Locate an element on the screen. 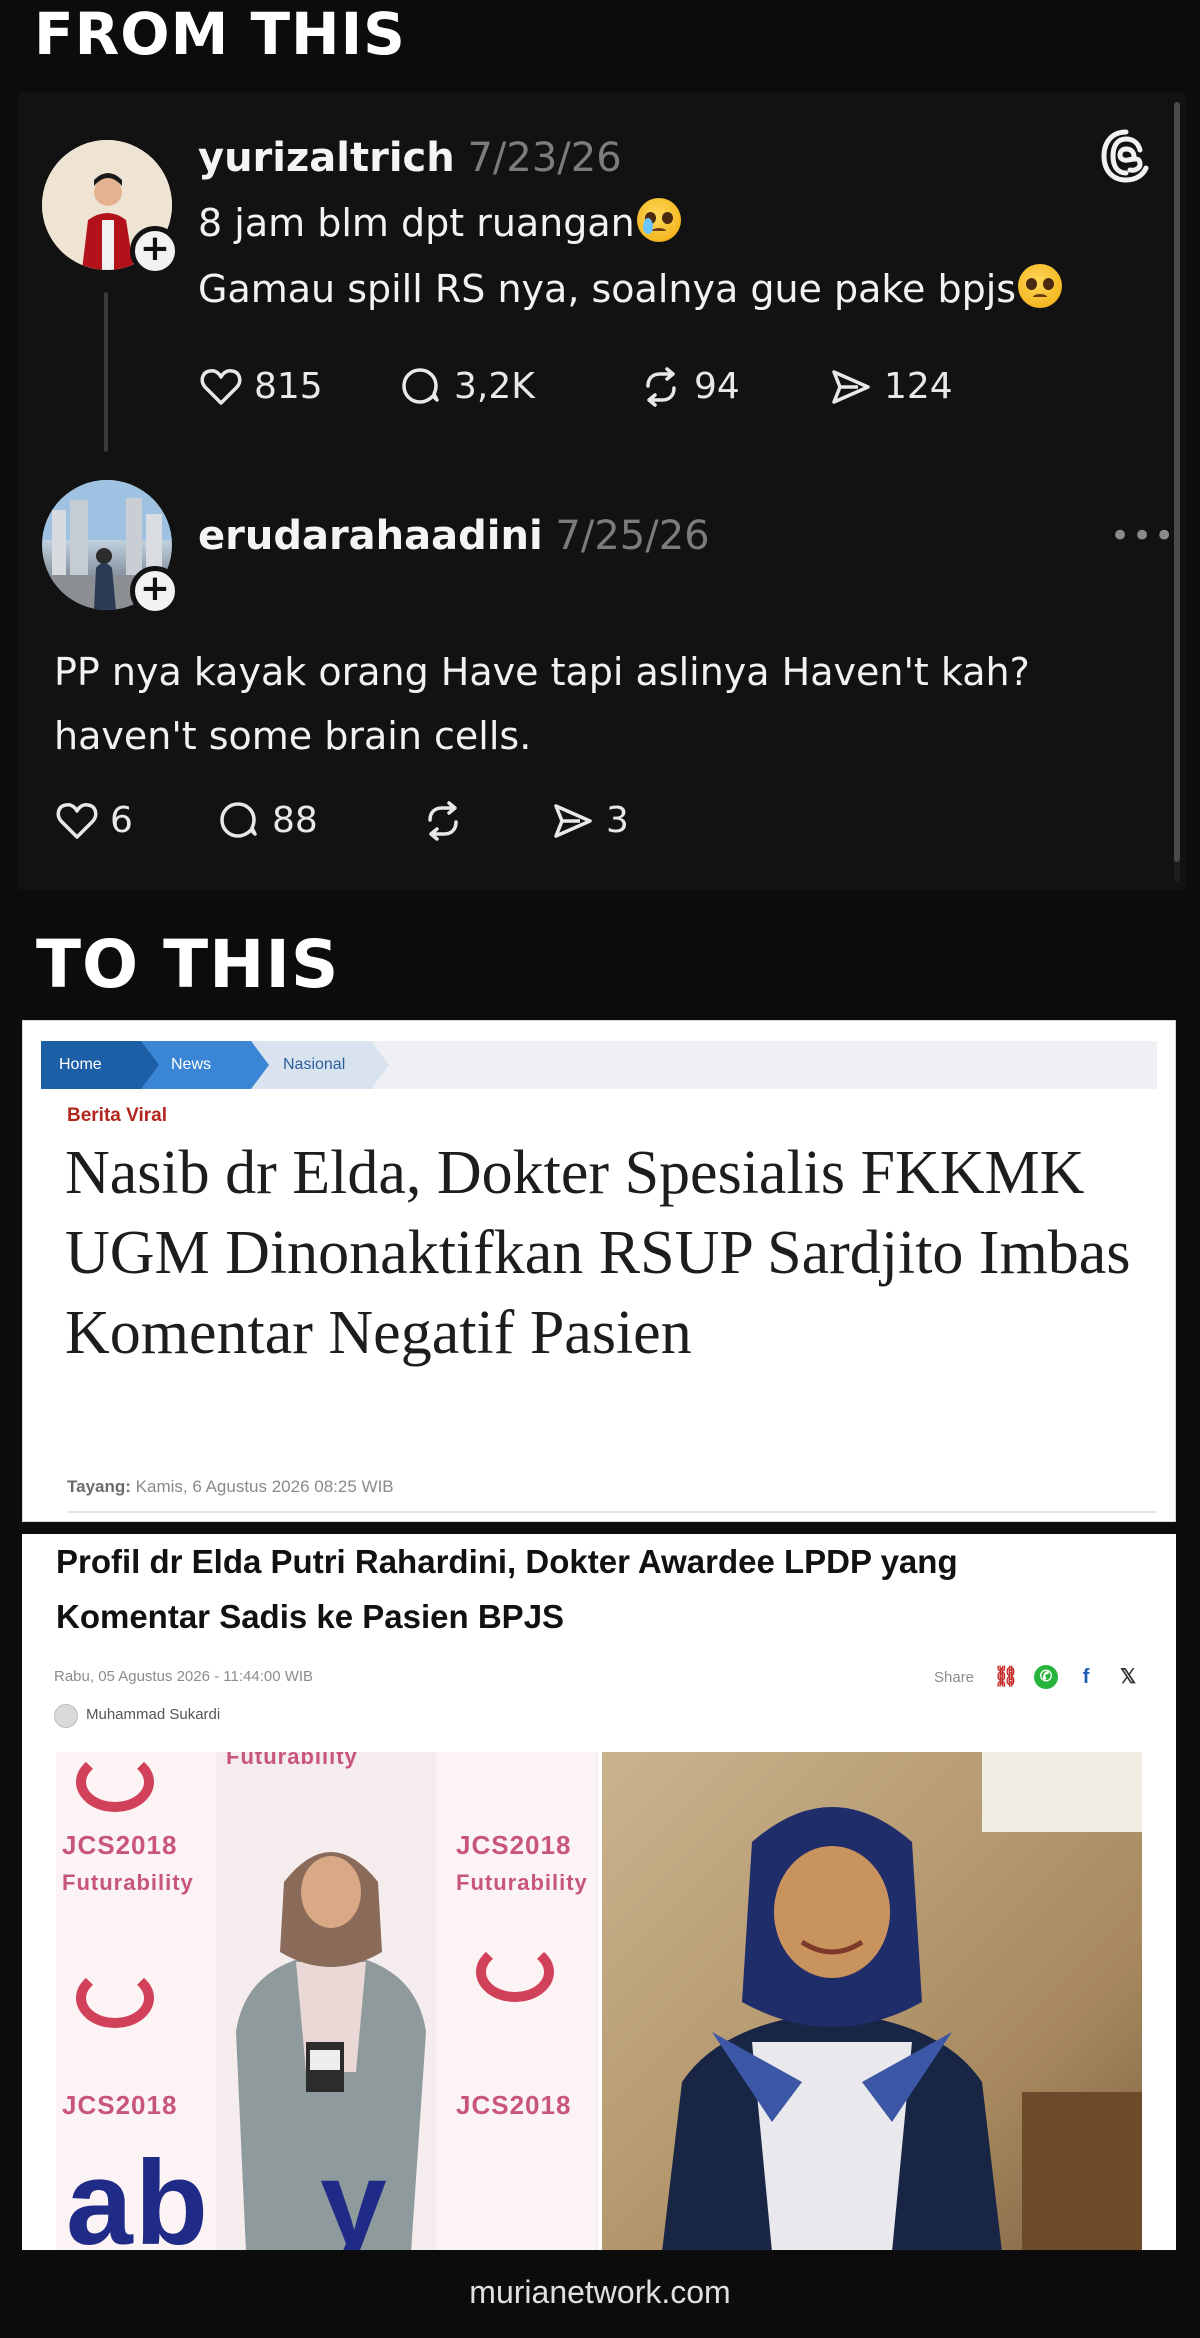 This screenshot has width=1200, height=2338. like-button: 6 is located at coordinates (93, 821).